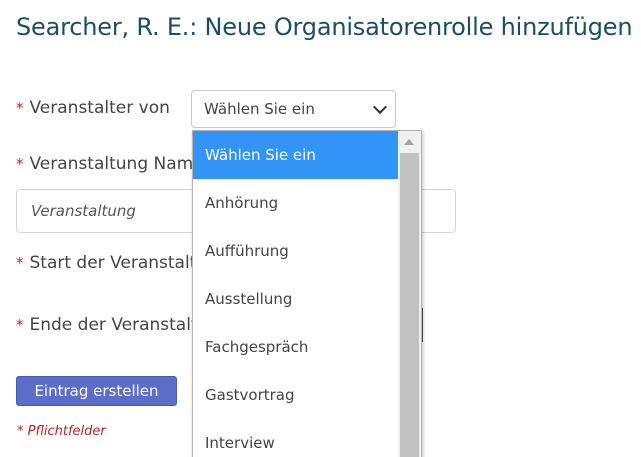 This screenshot has height=457, width=641. What do you see at coordinates (295, 438) in the screenshot?
I see `dropdown-option: Interview` at bounding box center [295, 438].